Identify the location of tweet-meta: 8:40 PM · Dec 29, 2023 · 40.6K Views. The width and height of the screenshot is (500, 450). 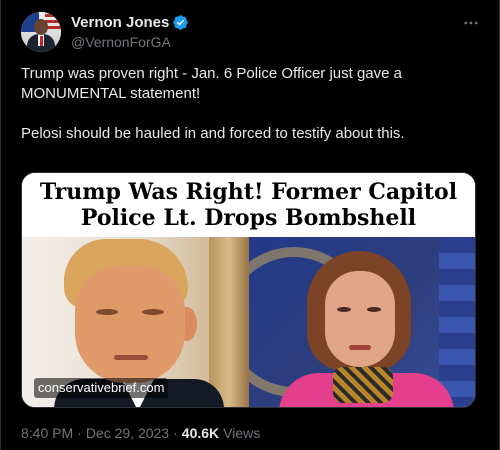
(140, 433).